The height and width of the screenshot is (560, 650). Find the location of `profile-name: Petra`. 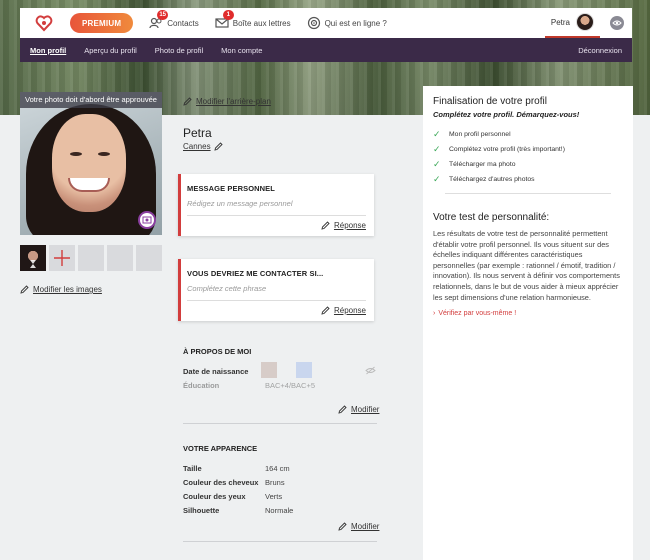

profile-name: Petra is located at coordinates (197, 133).